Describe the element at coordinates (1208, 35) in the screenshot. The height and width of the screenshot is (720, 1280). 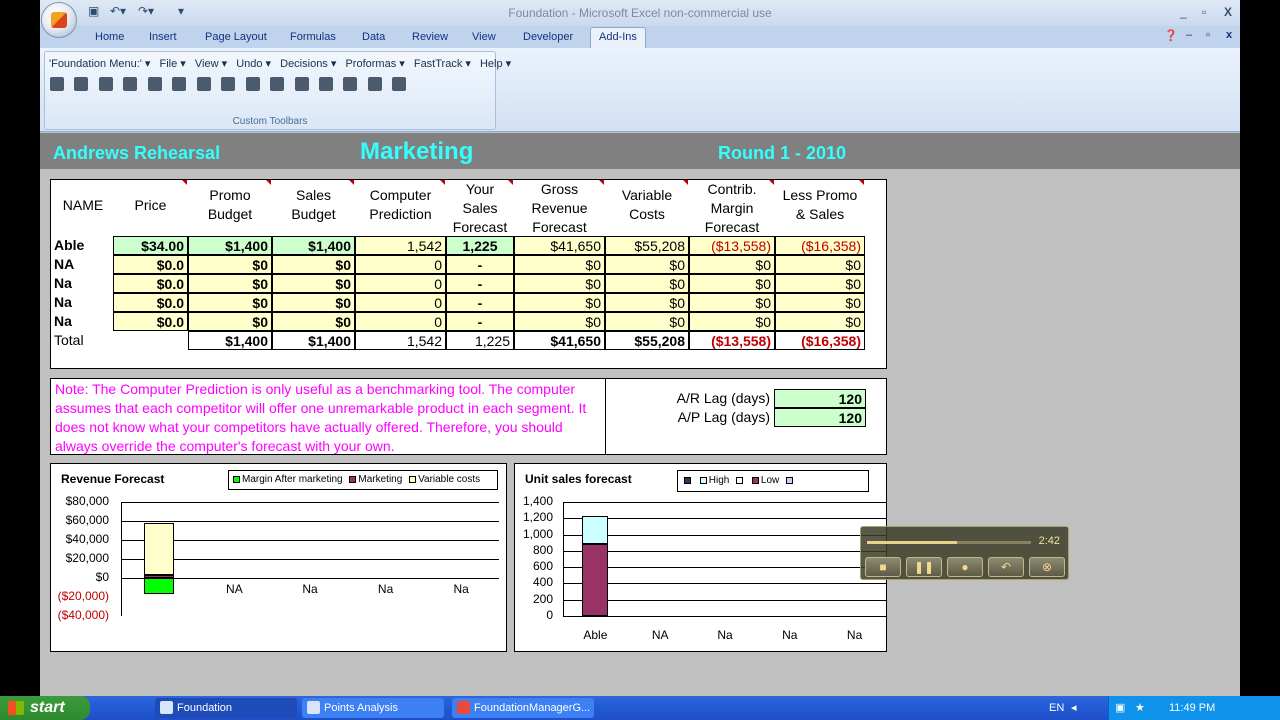
I see `ribbon-restore-icon: ▫` at that location.